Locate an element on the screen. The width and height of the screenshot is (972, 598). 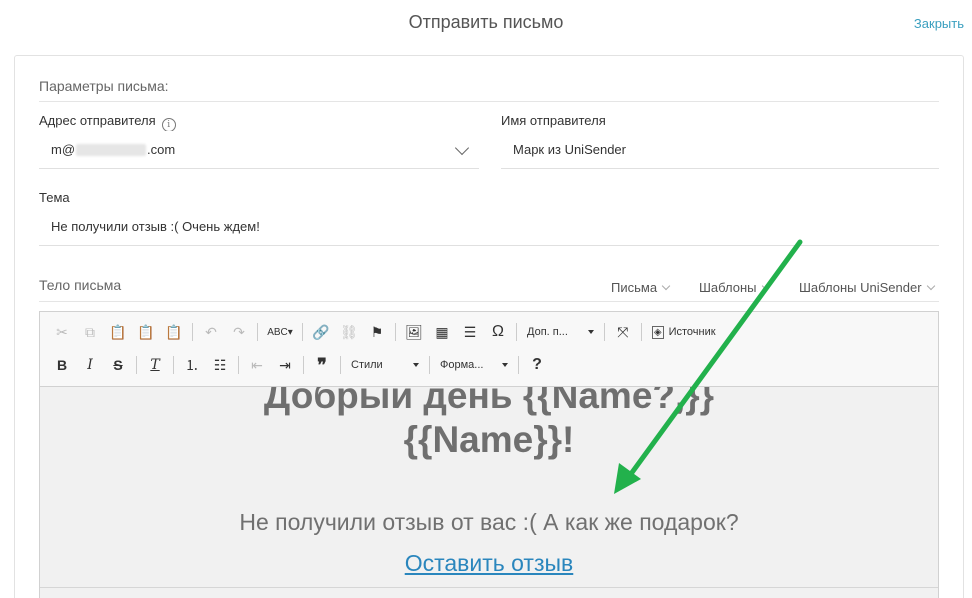
tab-templates: Шаблоны is located at coordinates (734, 287).